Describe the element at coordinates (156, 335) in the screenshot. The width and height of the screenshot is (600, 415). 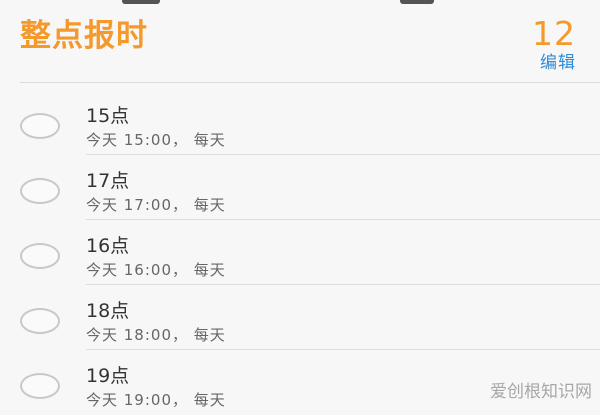
I see `reminder-schedule: 今天 18:00， 每天` at that location.